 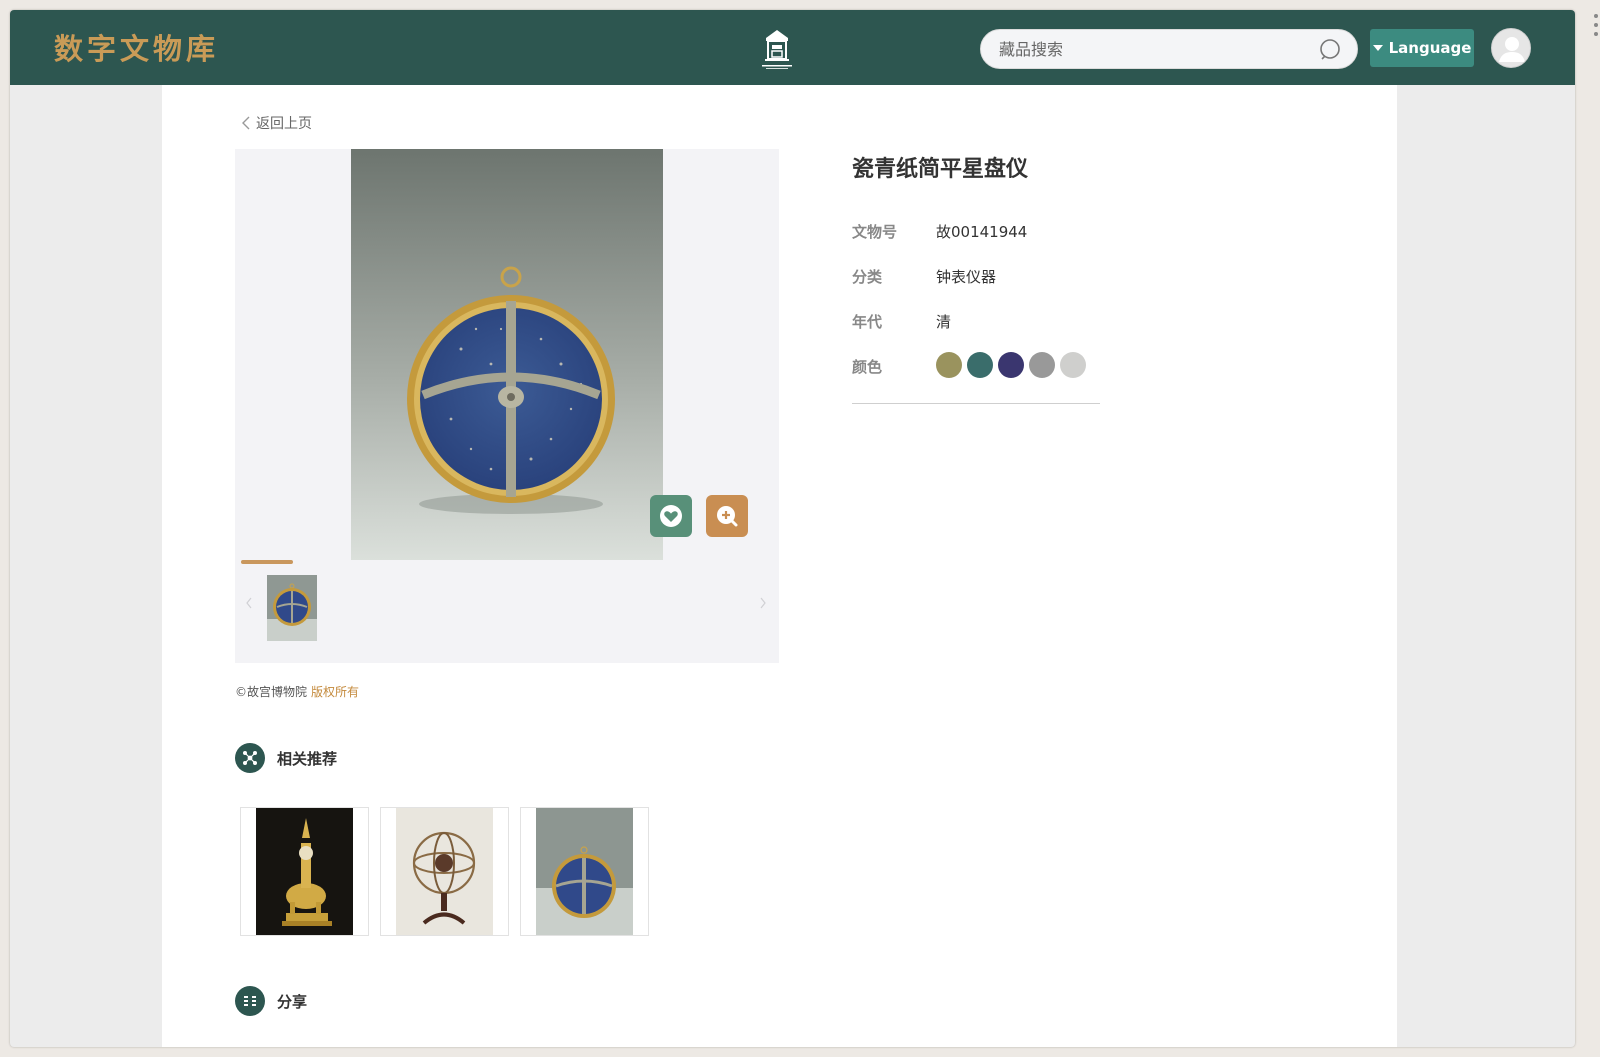 I want to click on related-items-list, so click(x=444, y=871).